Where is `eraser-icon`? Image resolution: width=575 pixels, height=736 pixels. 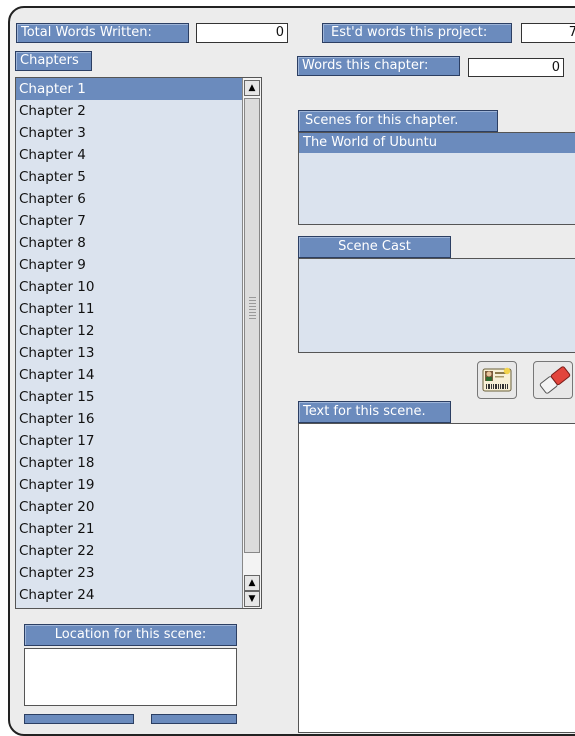 eraser-icon is located at coordinates (555, 380).